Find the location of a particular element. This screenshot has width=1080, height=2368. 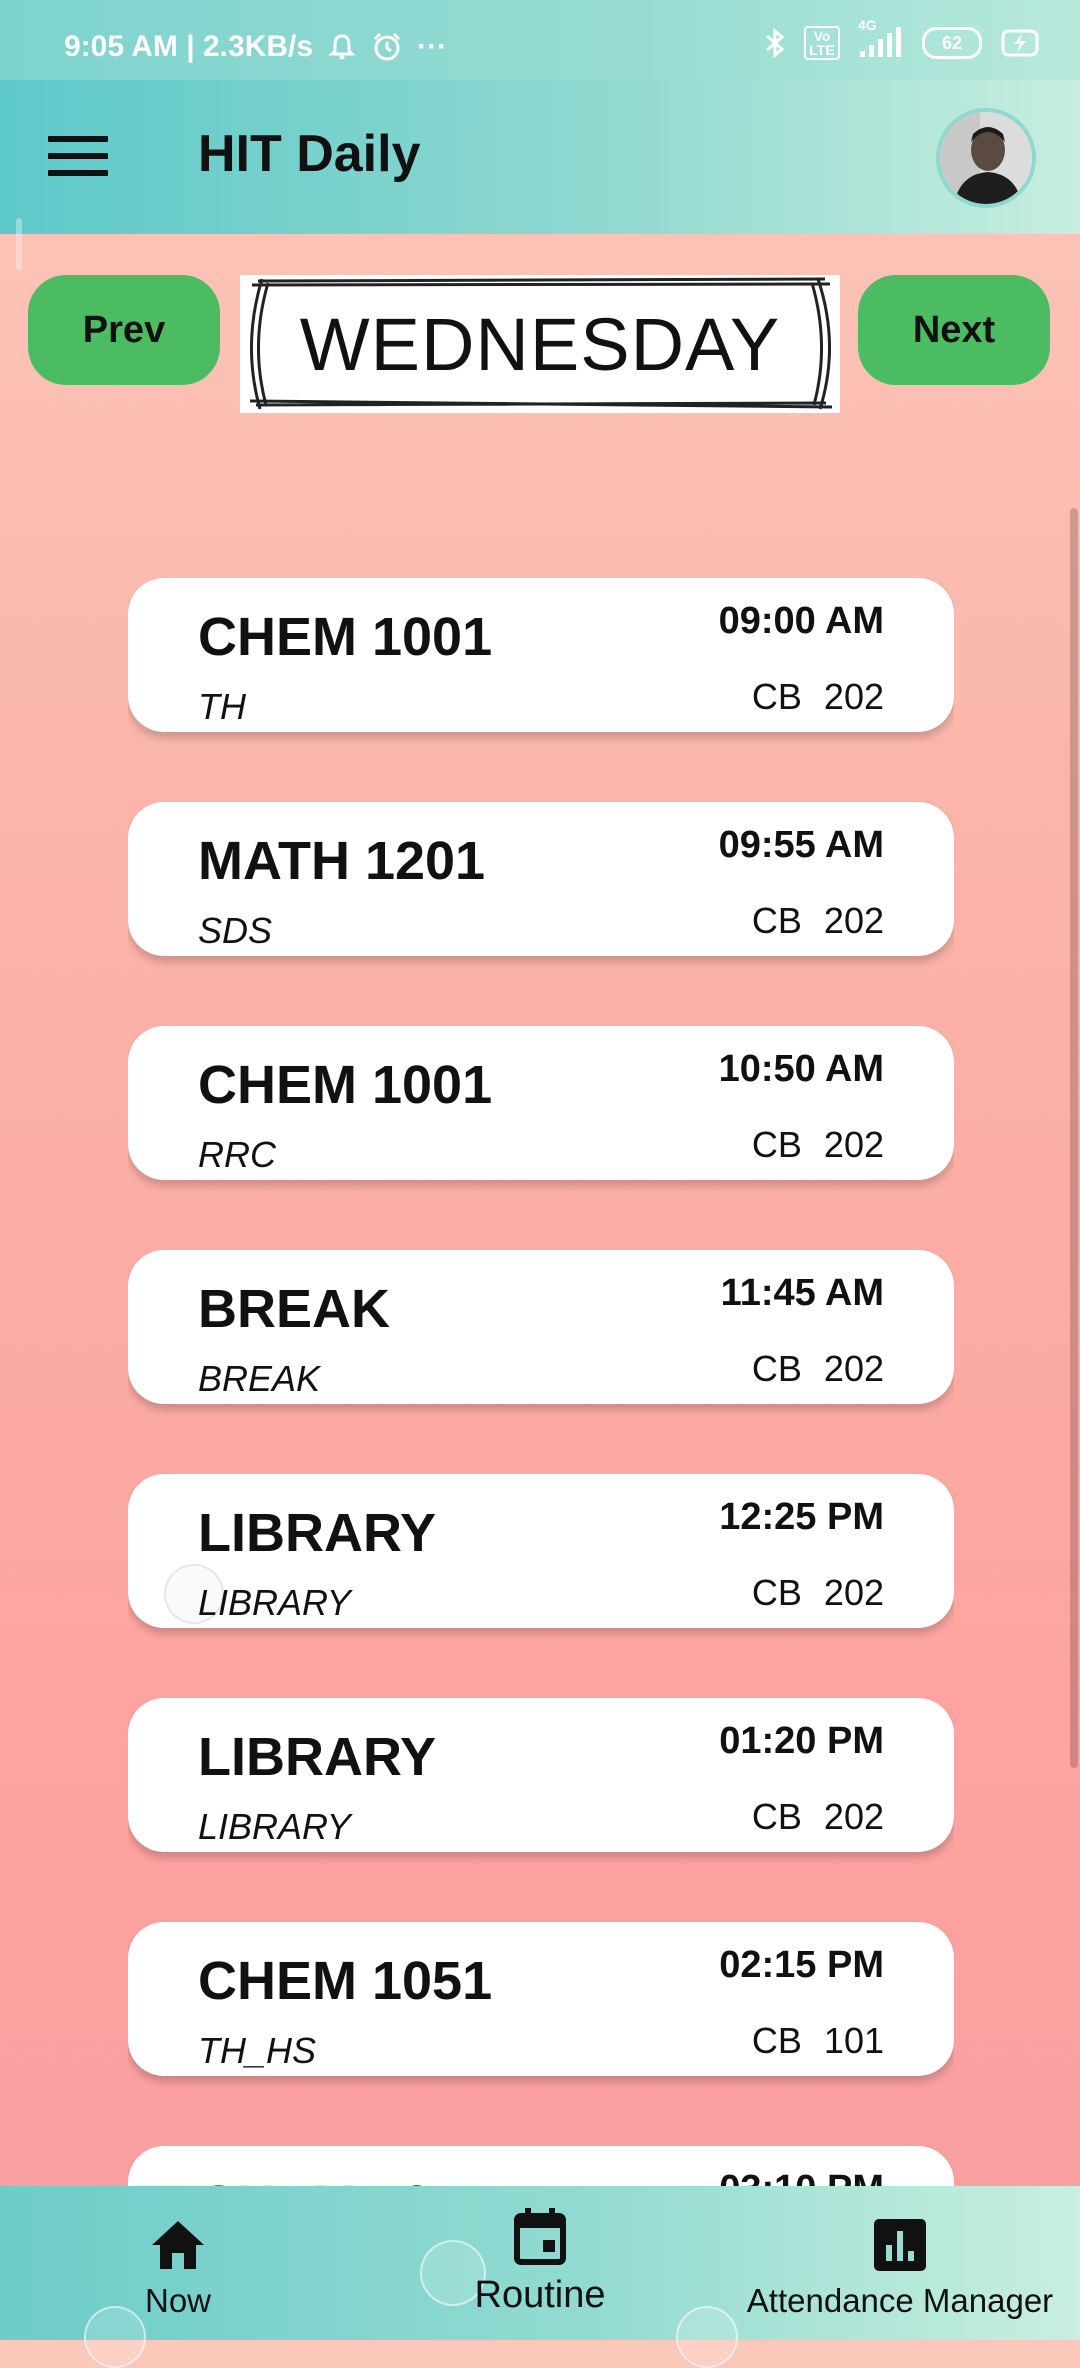

class-card: MATH 1201 SDS 09:55 AM CB 202 is located at coordinates (541, 879).